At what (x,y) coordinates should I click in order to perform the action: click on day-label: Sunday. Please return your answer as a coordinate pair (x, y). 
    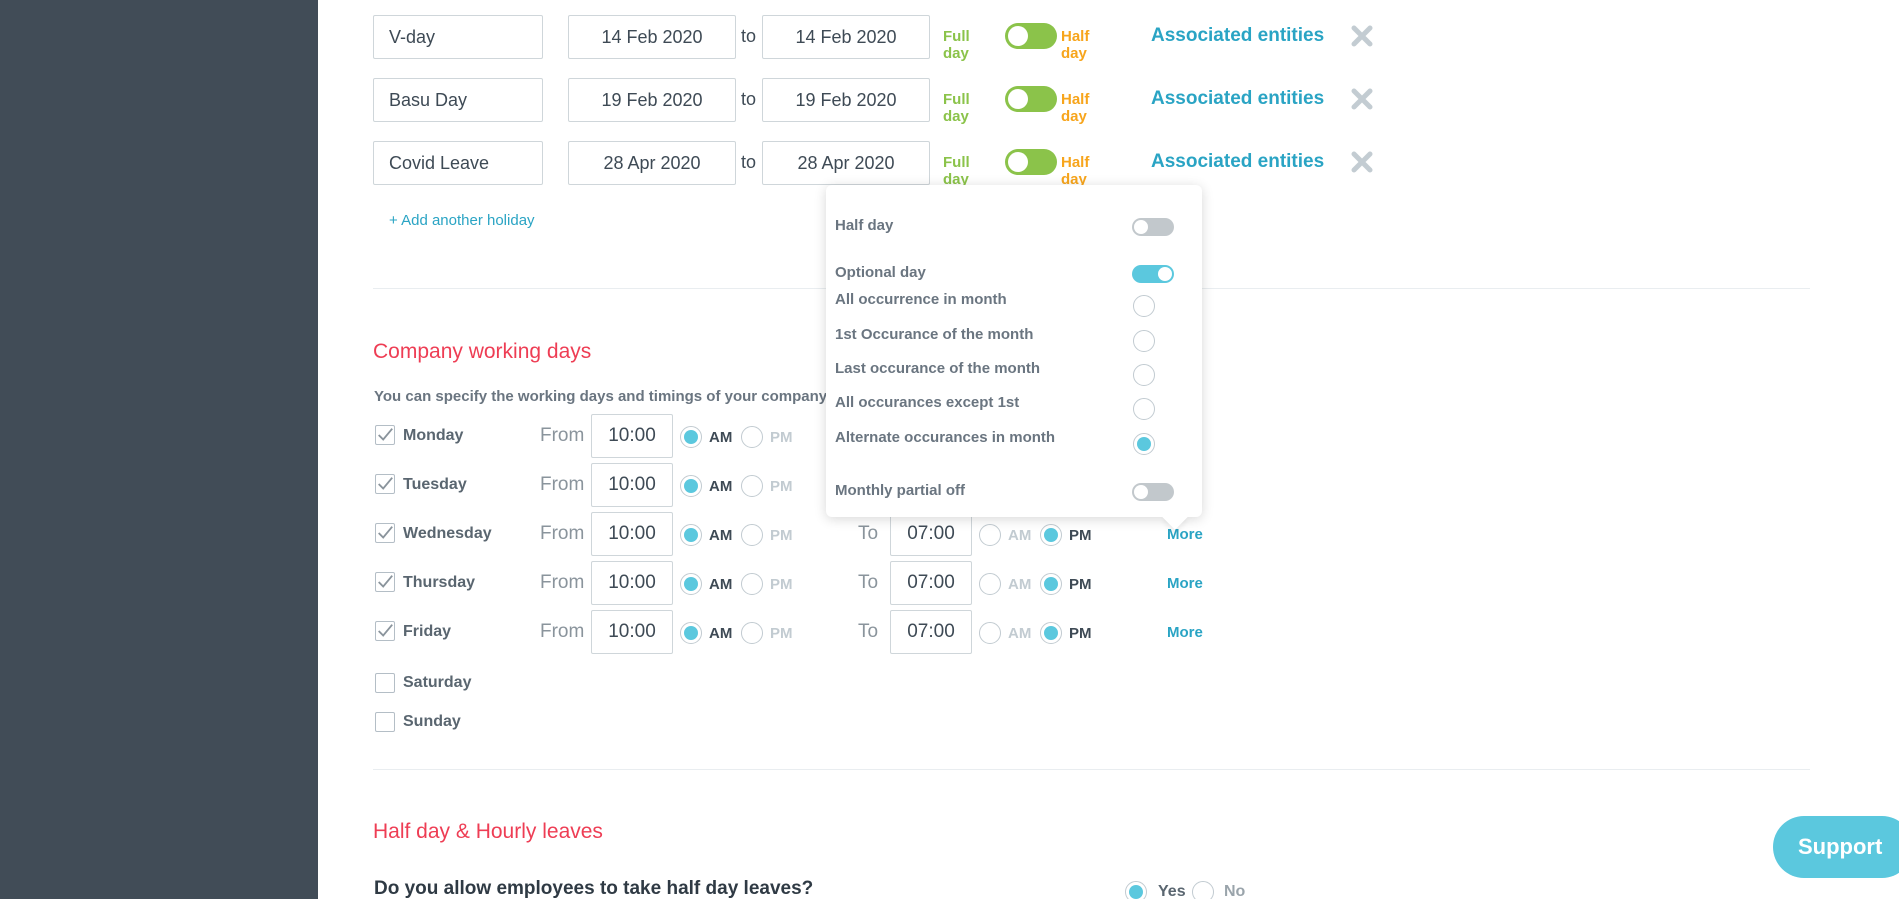
    Looking at the image, I should click on (432, 721).